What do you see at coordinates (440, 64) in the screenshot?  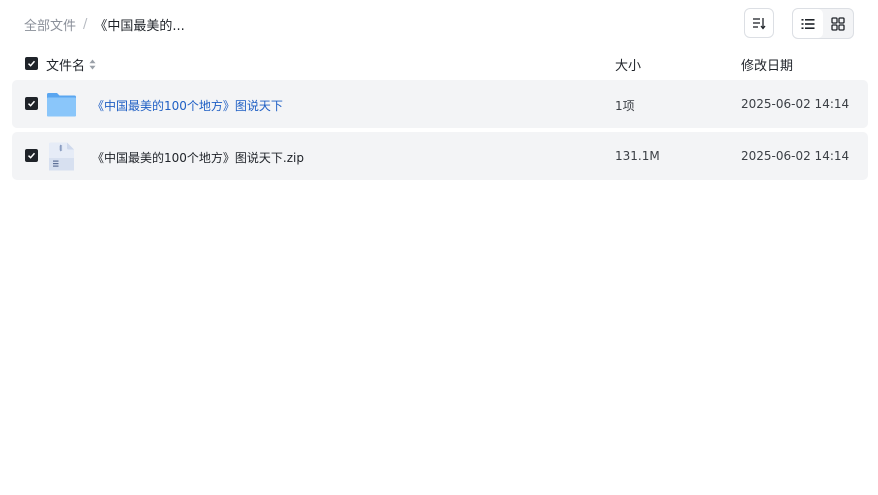 I see `table-header: 文件名 大小 修改日期` at bounding box center [440, 64].